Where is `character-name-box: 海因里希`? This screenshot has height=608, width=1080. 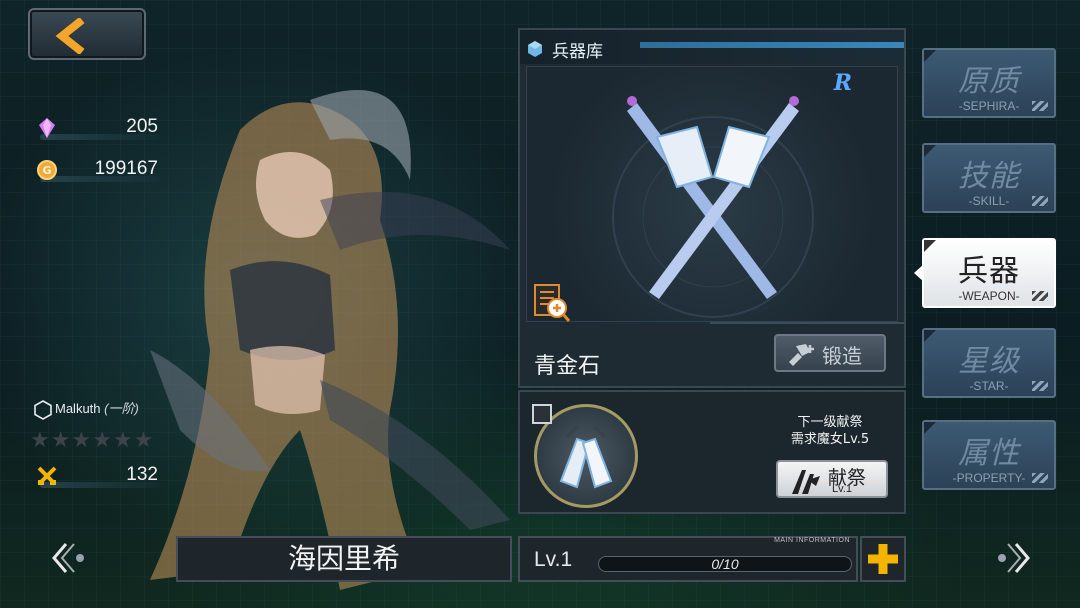
character-name-box: 海因里希 is located at coordinates (344, 559).